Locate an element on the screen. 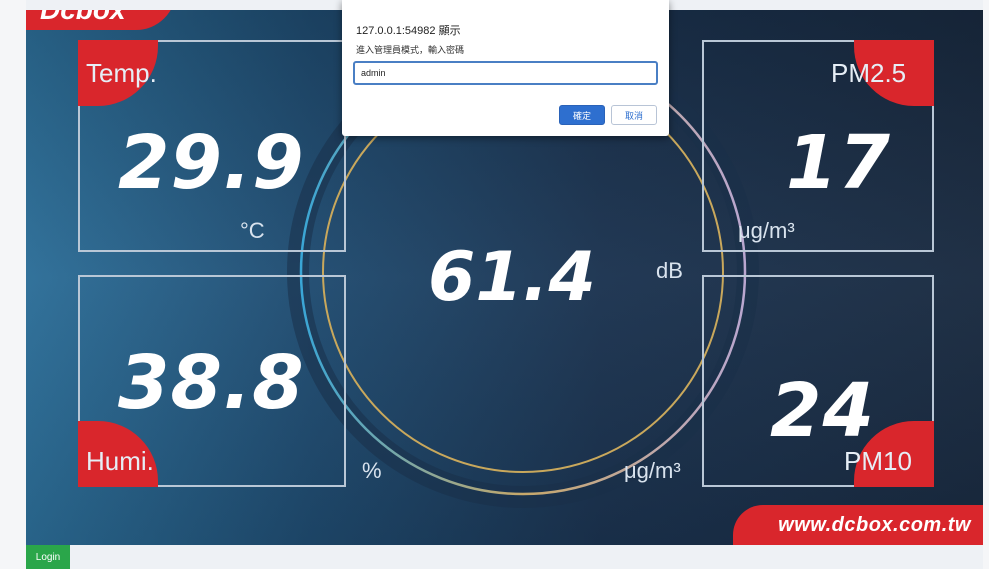  pm25-unit: μg/m³ is located at coordinates (766, 230).